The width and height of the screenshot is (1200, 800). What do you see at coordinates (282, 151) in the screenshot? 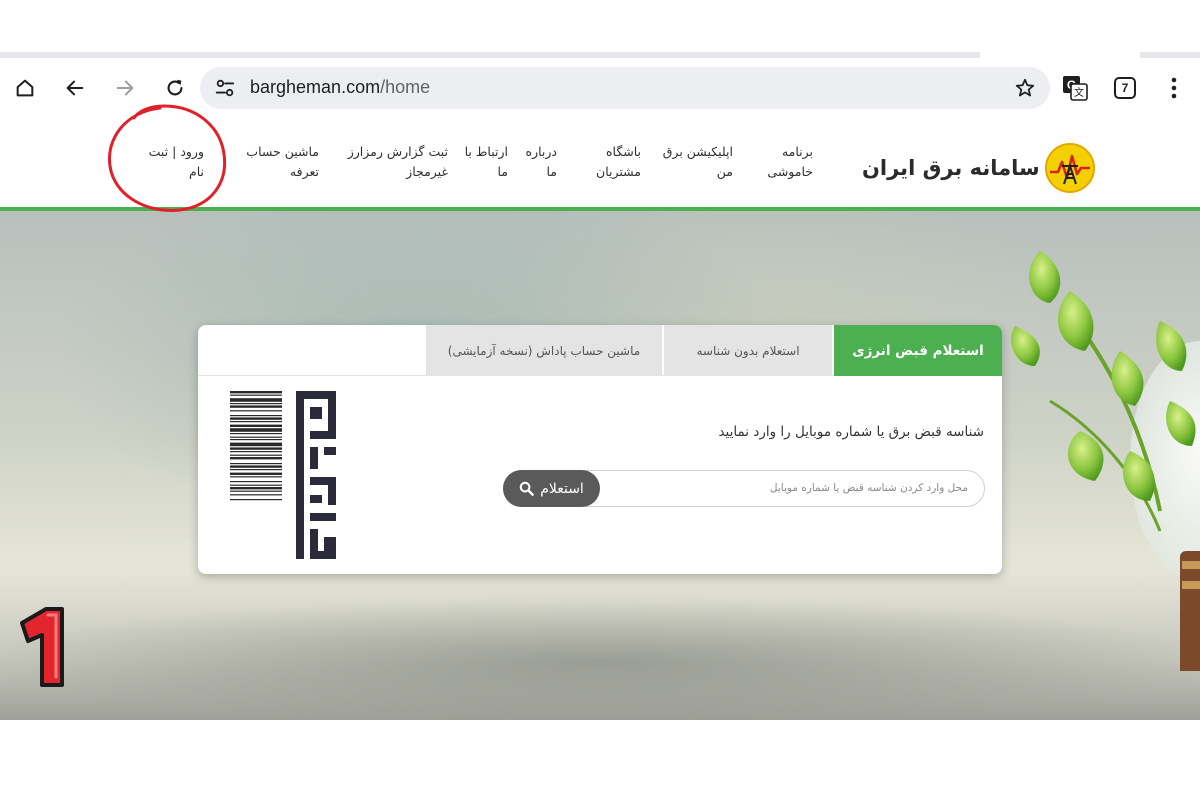
I see `nav-label: ماشین حساب` at bounding box center [282, 151].